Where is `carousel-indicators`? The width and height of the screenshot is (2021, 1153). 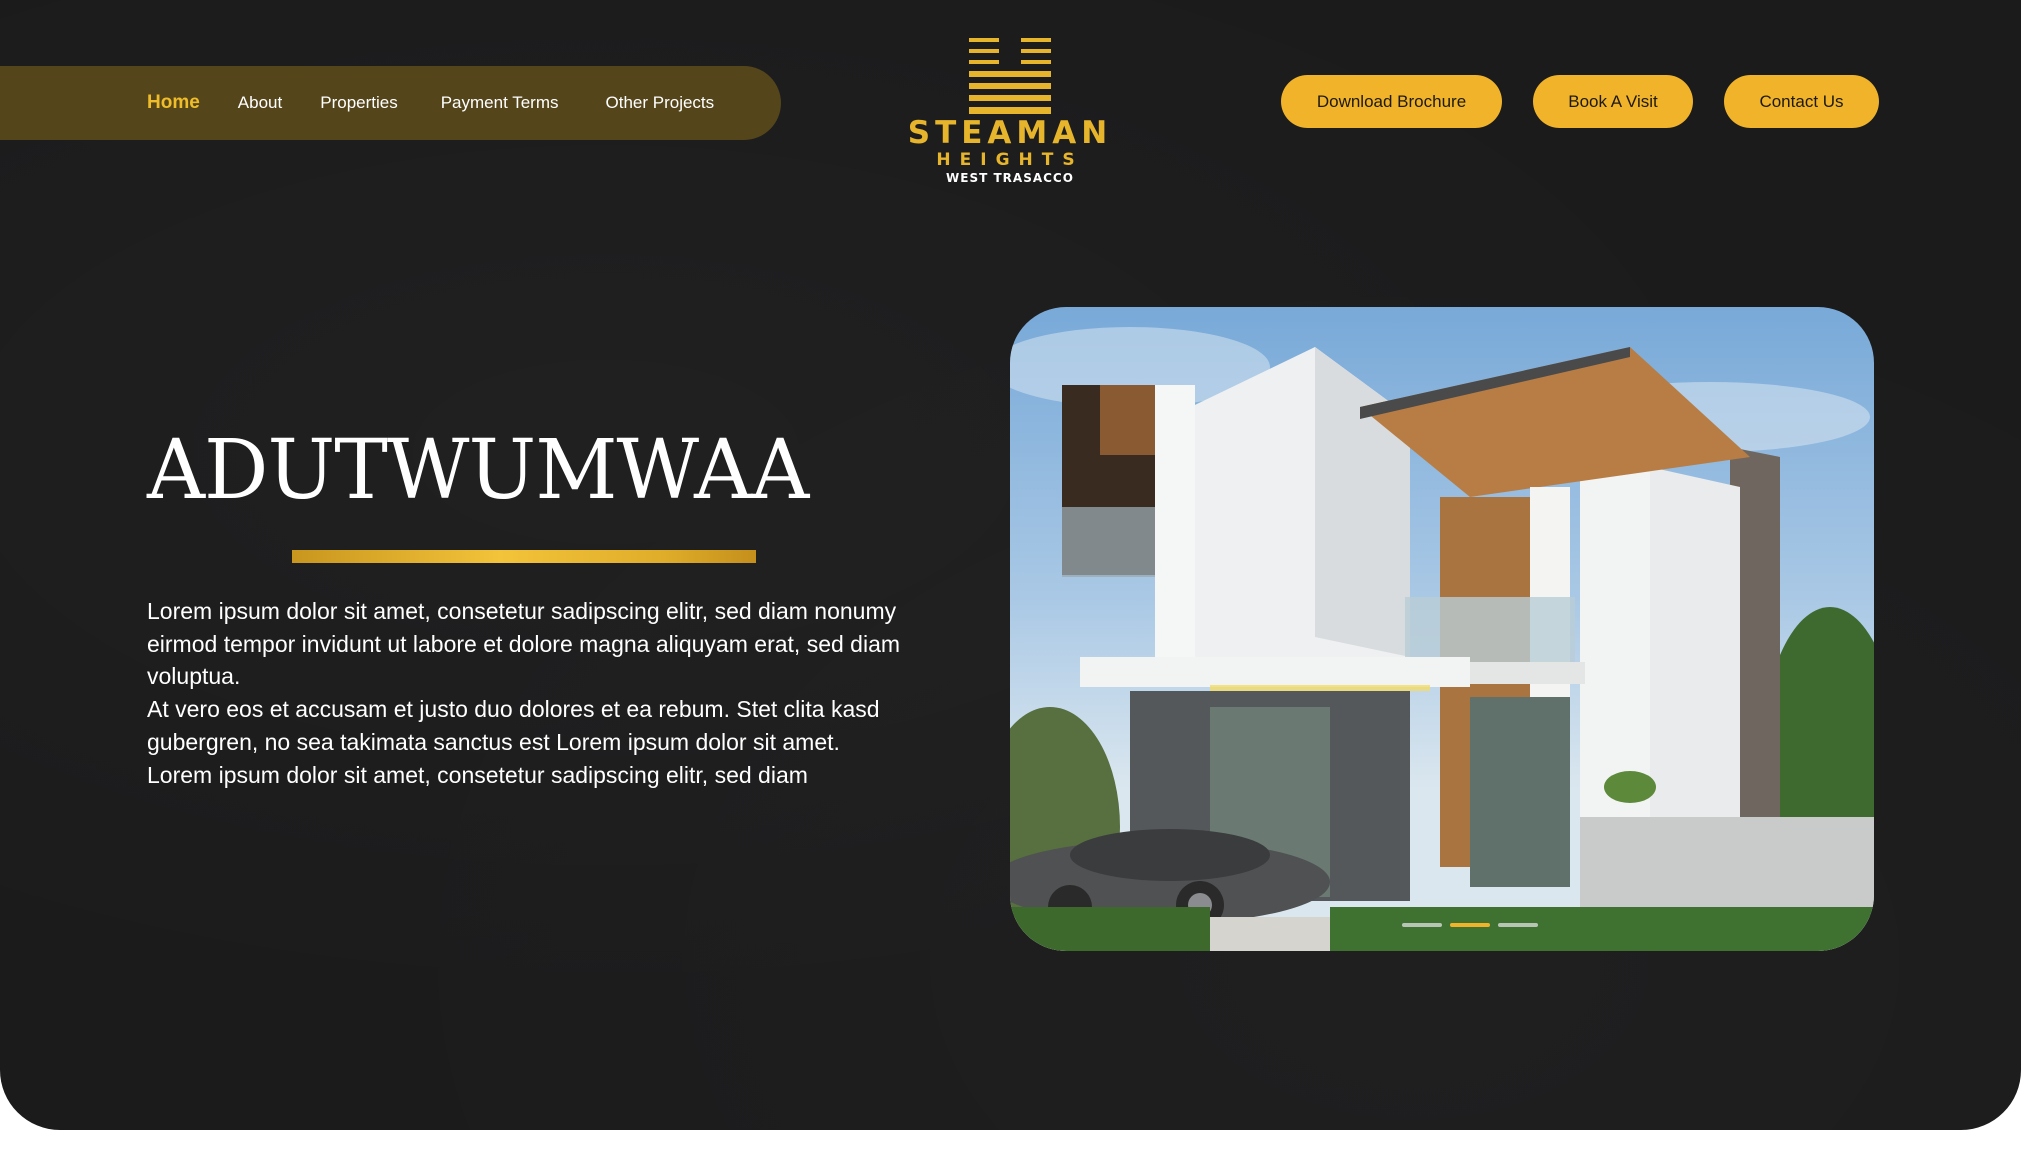
carousel-indicators is located at coordinates (1442, 925).